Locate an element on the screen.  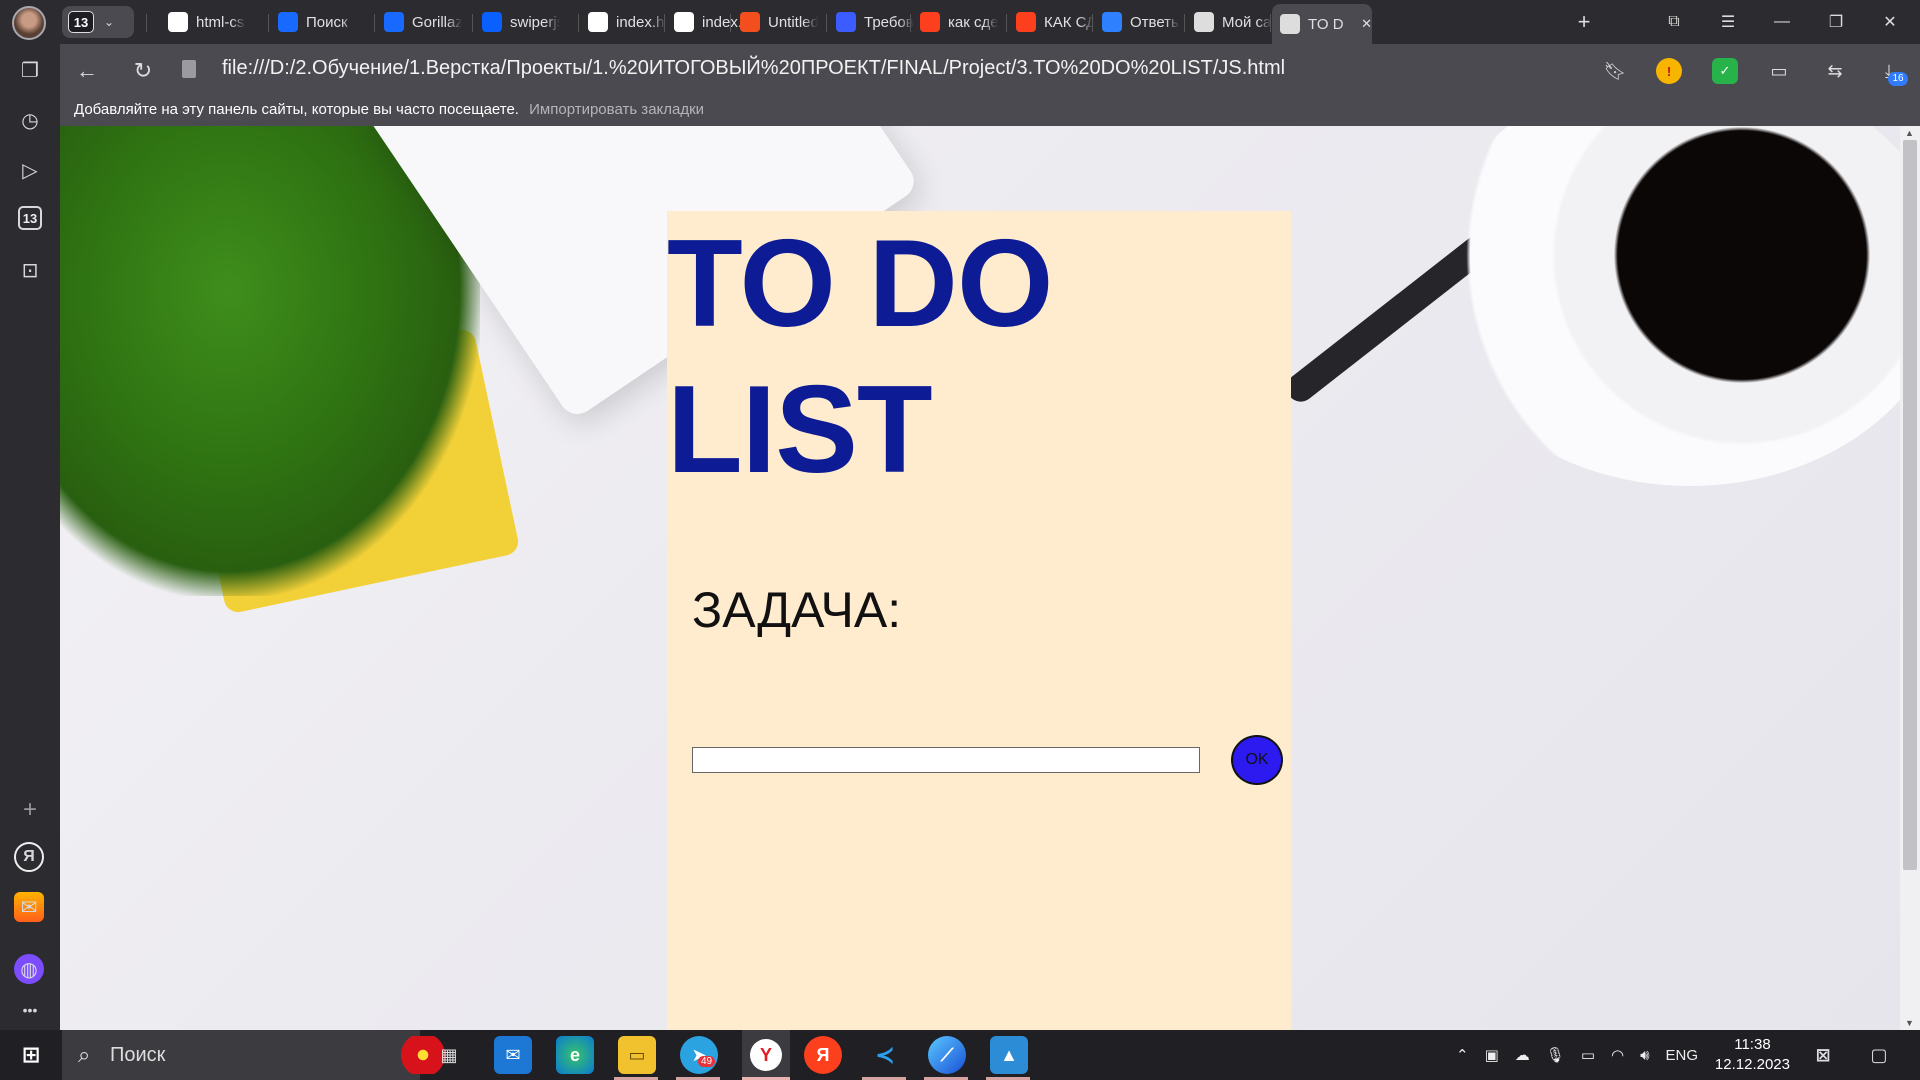
github-icon is located at coordinates (178, 22).